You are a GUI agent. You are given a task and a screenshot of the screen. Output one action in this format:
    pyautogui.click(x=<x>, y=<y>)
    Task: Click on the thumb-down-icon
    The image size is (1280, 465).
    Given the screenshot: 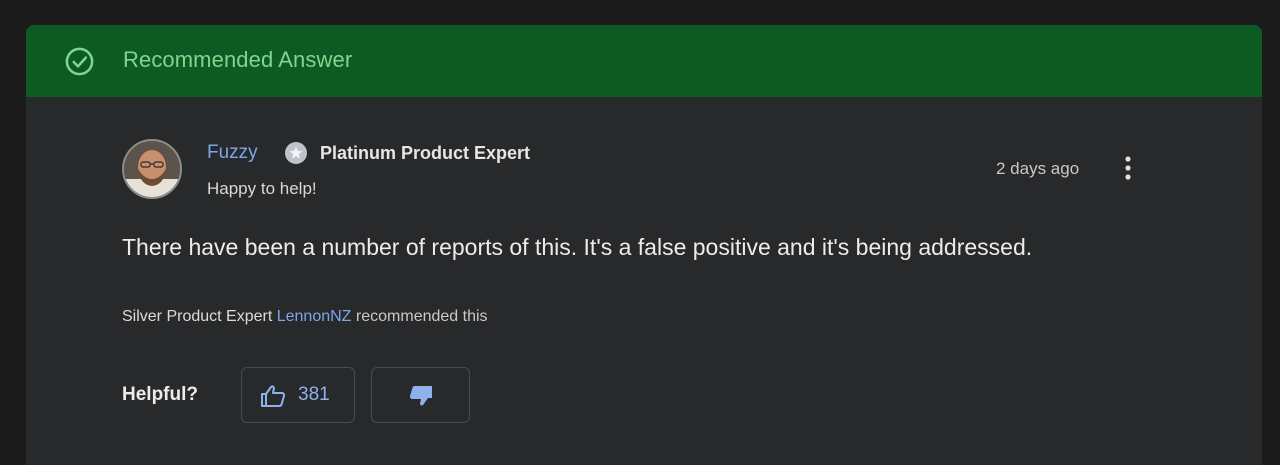 What is the action you would take?
    pyautogui.click(x=420, y=396)
    